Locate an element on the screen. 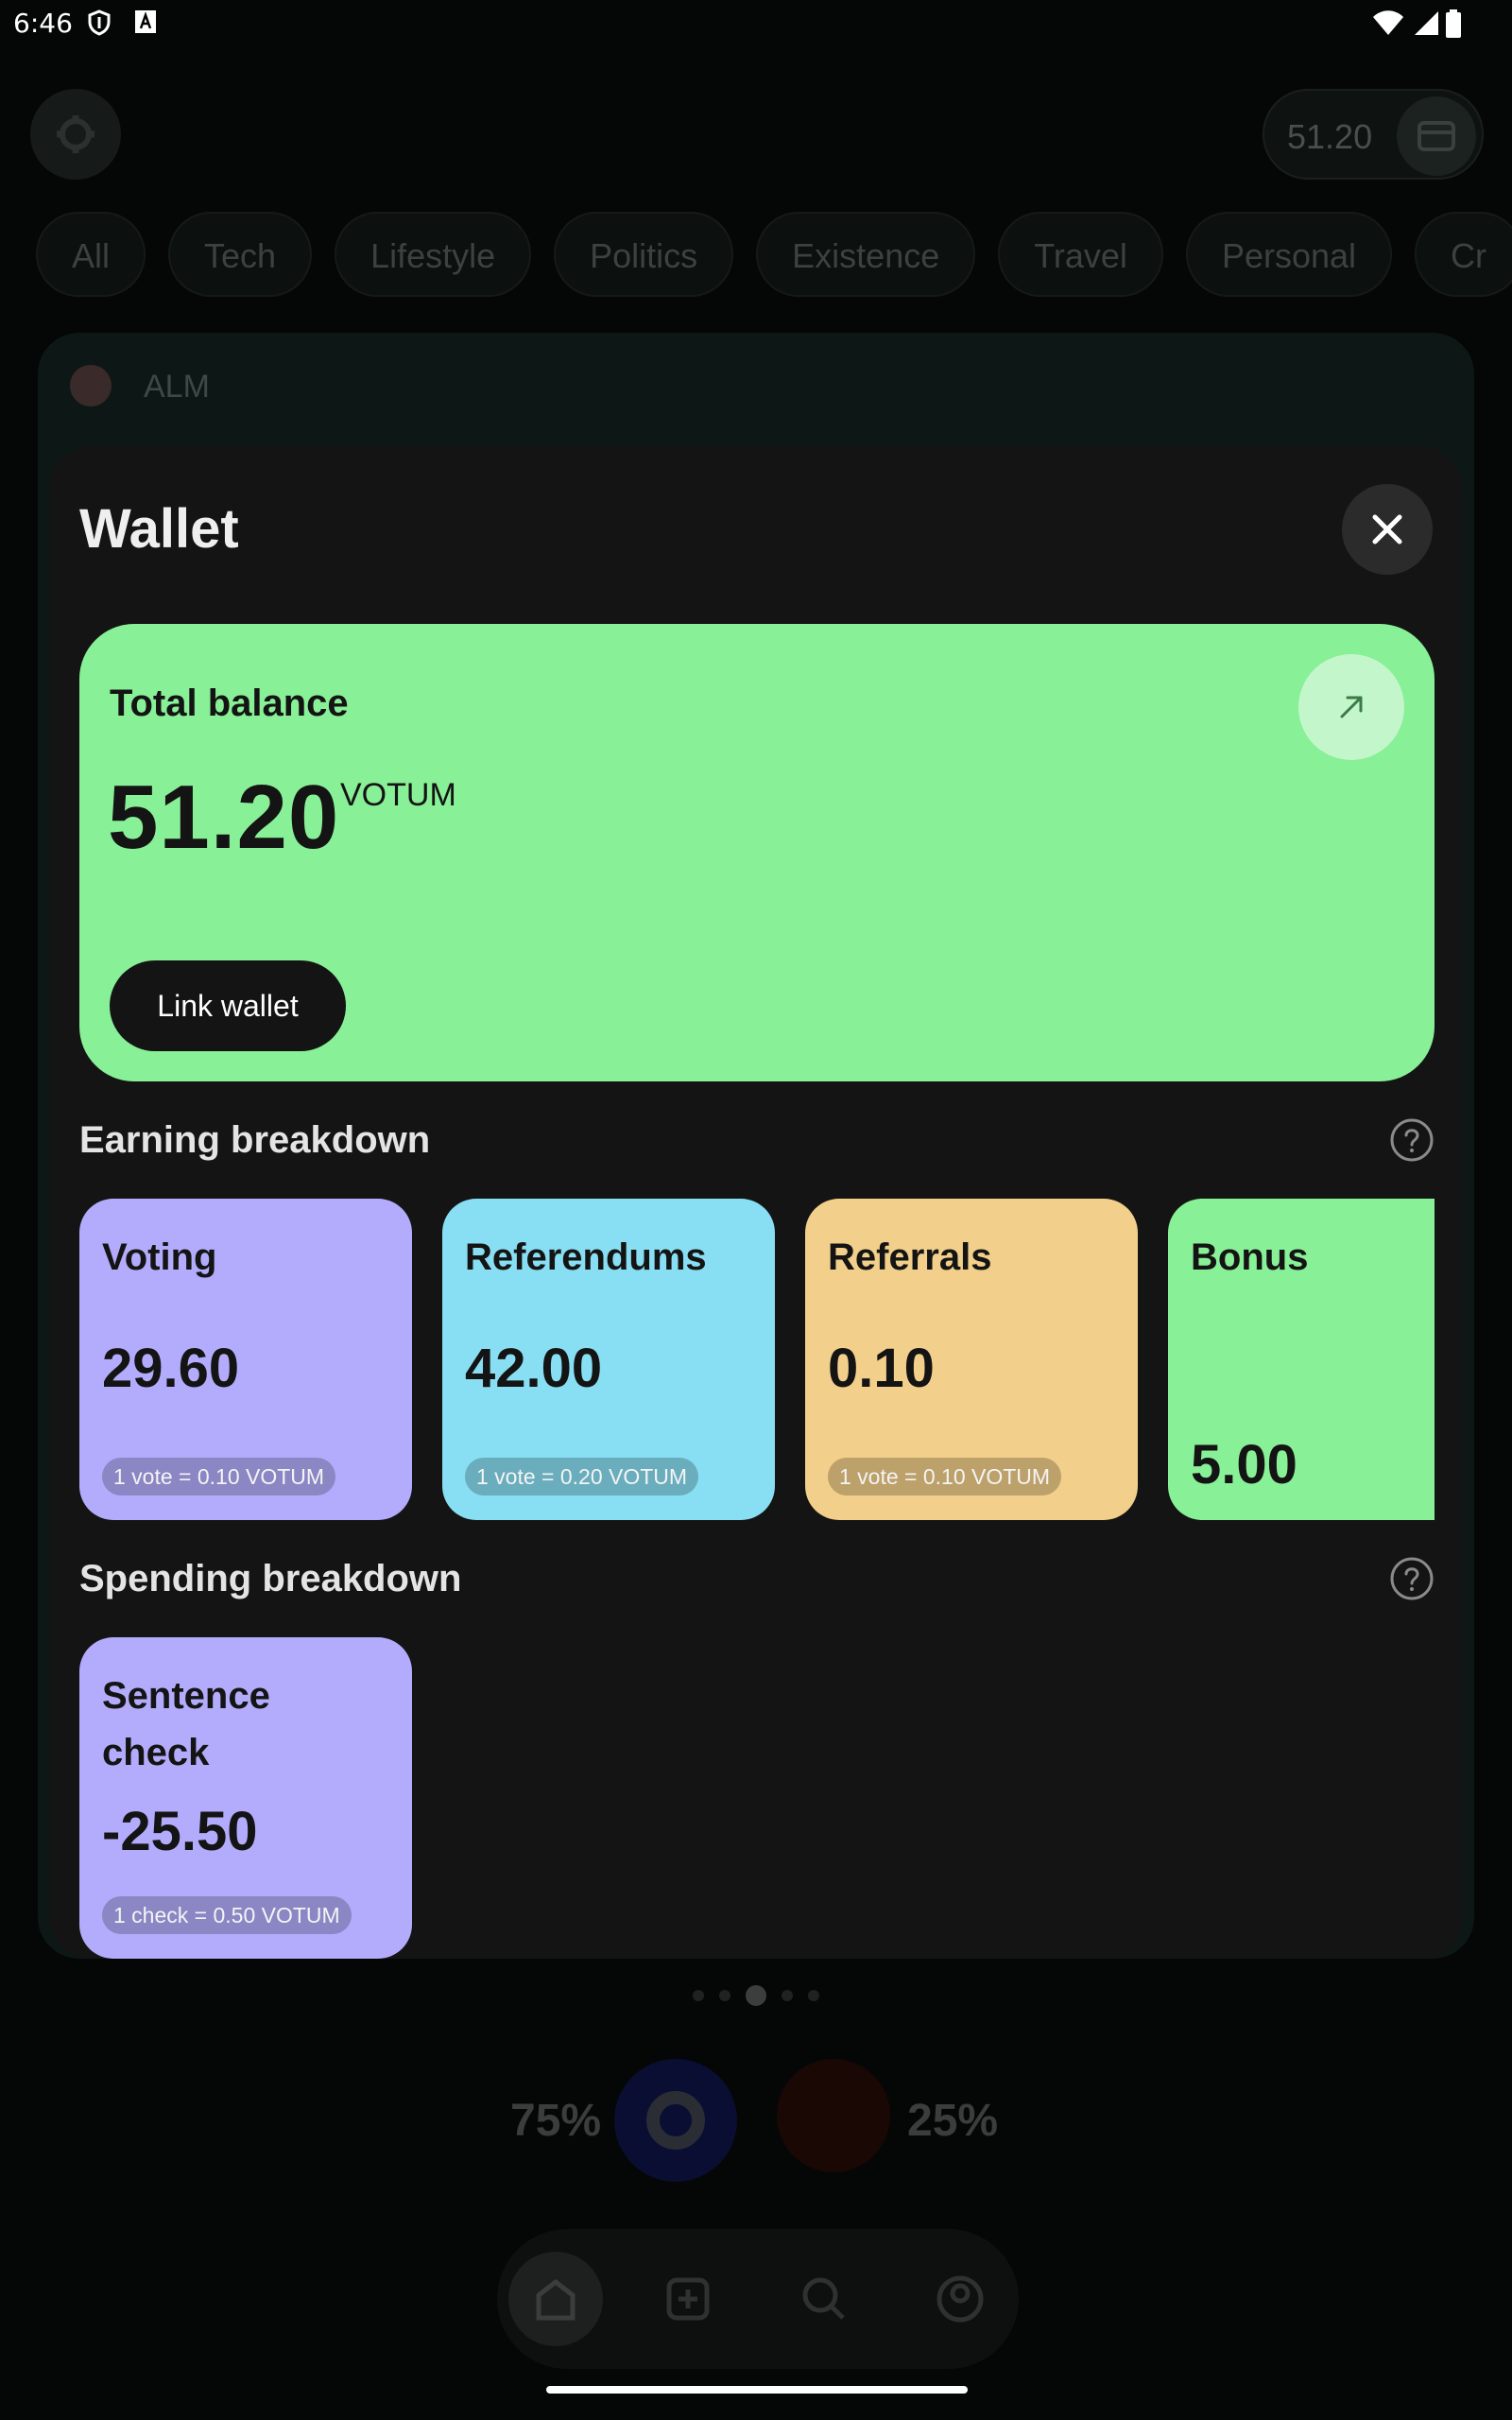  tile-rate-badge: 1 check = 0.50 VOTUM is located at coordinates (227, 1915).